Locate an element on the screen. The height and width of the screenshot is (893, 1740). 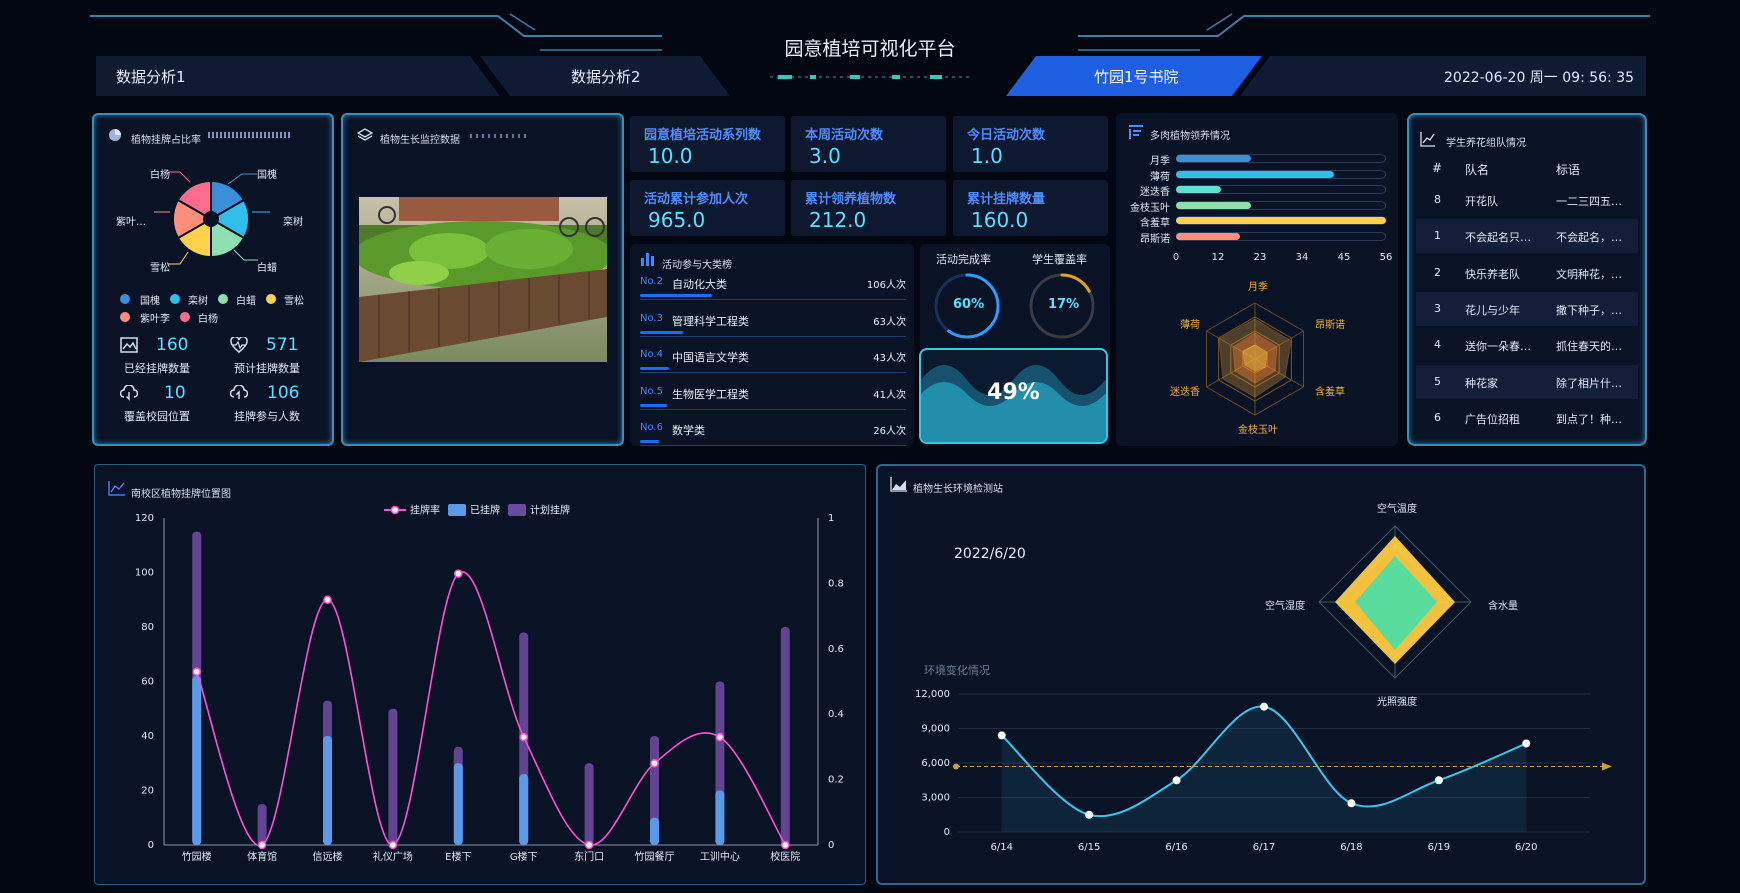
legend-label: 计划挂牌 is located at coordinates (550, 510).